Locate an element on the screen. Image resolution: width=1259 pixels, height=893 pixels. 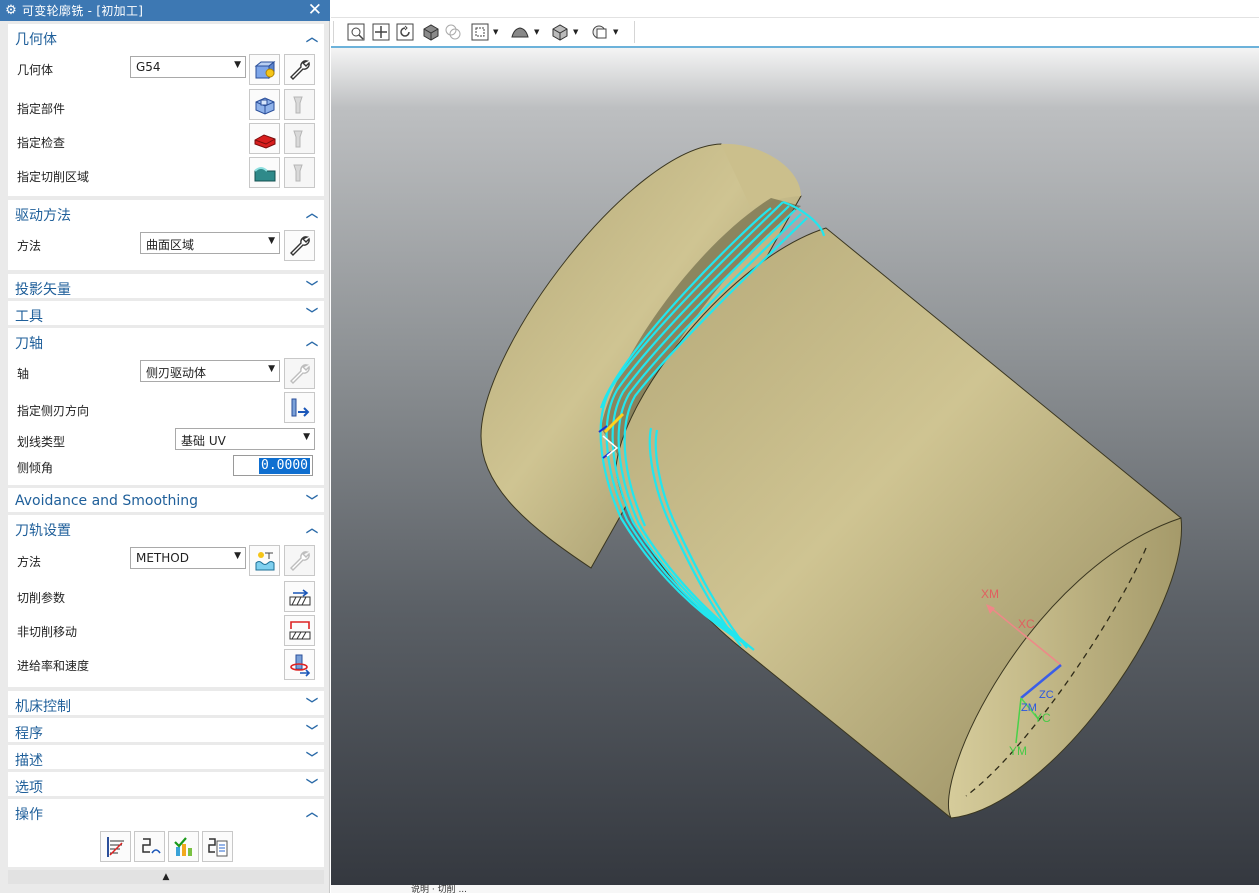
section-tool-axis-header: 刀轴 ︿ is located at coordinates (166, 340).